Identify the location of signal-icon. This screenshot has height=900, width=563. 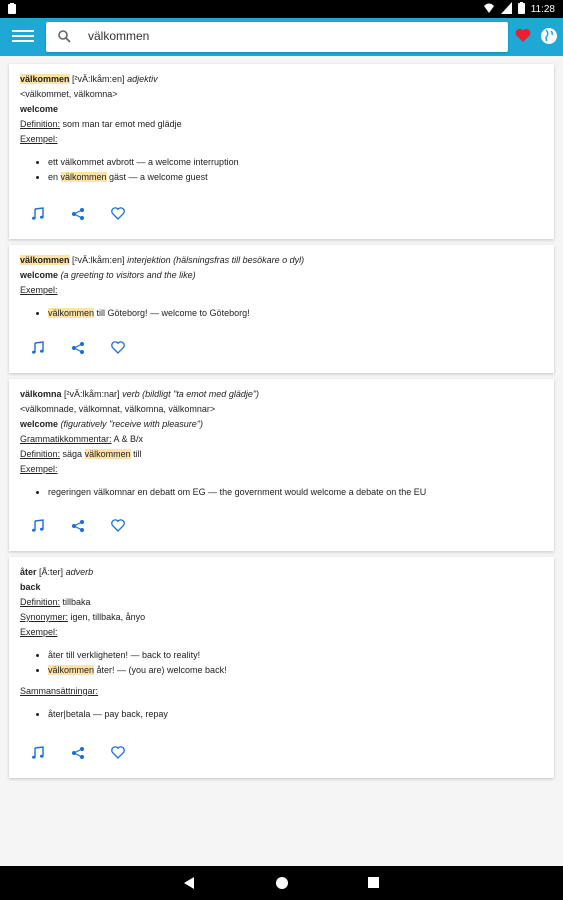
(506, 9).